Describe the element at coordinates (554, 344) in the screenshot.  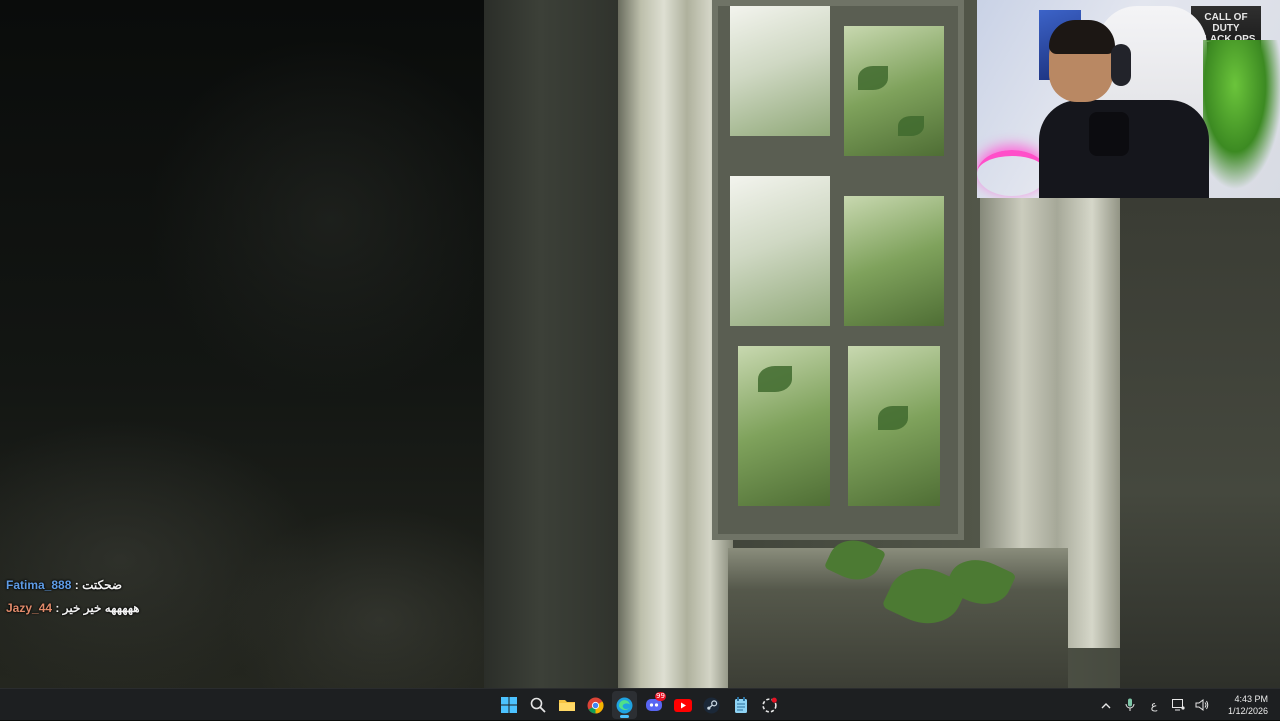
I see `wallpaper-pillar` at that location.